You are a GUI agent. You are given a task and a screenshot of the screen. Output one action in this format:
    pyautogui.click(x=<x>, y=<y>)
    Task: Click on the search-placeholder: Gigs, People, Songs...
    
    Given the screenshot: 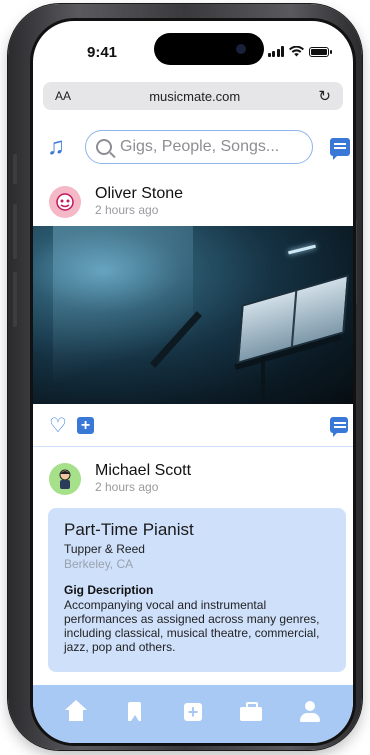 What is the action you would take?
    pyautogui.click(x=200, y=146)
    